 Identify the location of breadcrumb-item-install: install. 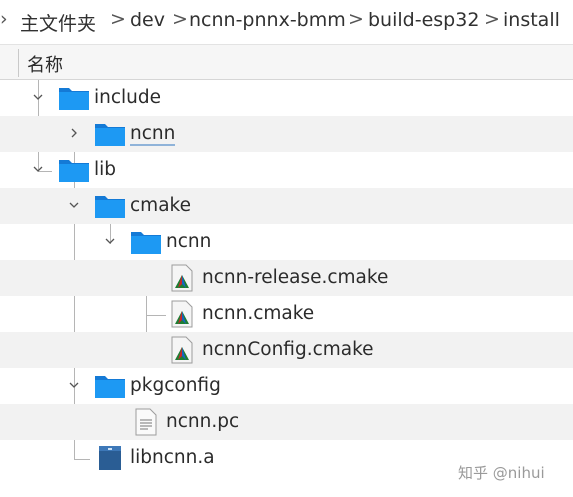
(531, 20).